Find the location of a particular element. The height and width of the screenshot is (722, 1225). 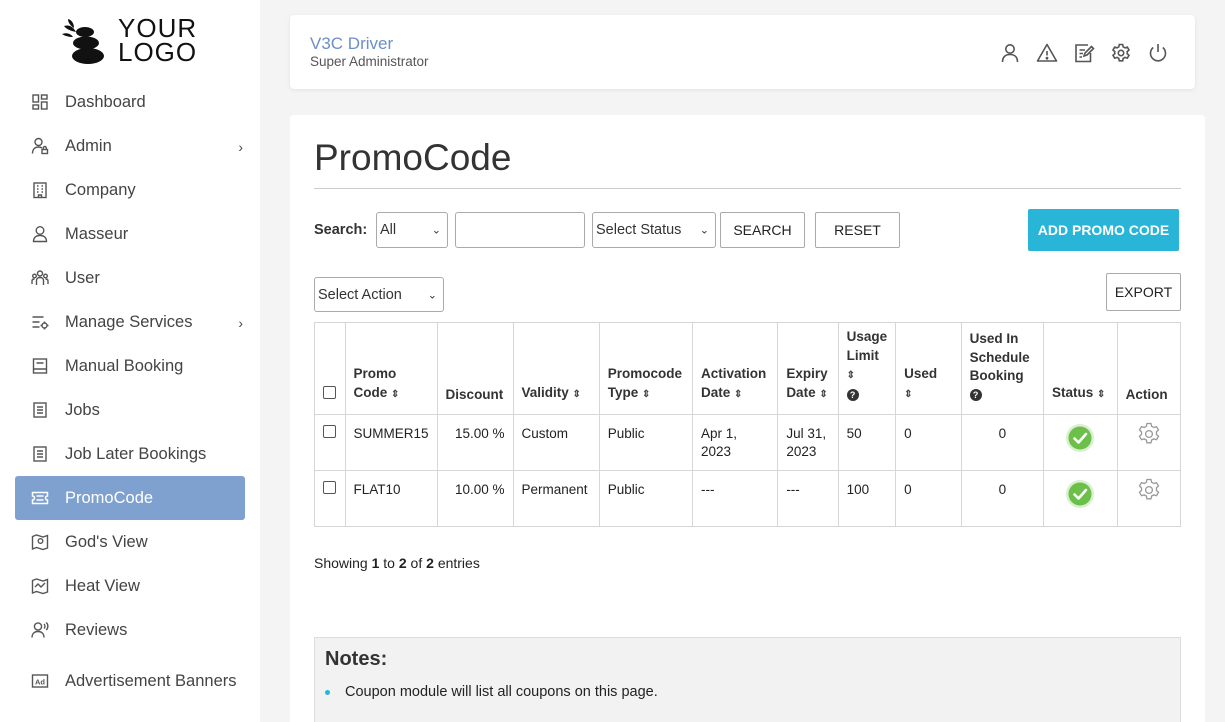

title-divider is located at coordinates (747, 188).